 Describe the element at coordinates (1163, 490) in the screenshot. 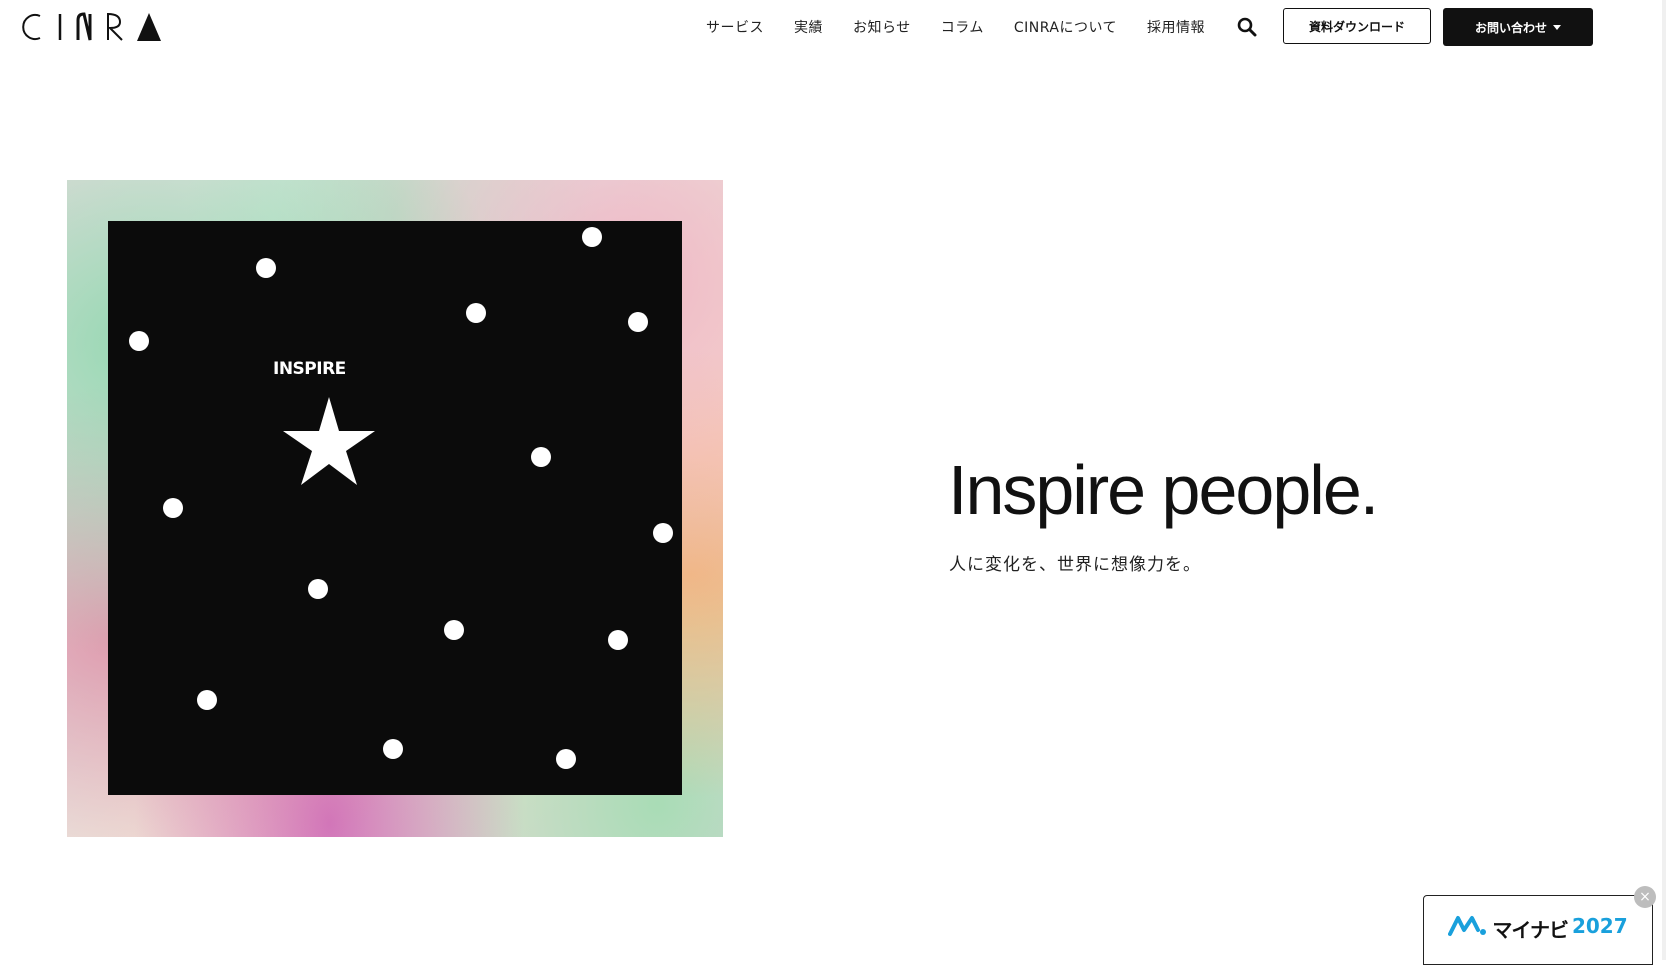

I see `hero-headline: Inspire people.` at that location.